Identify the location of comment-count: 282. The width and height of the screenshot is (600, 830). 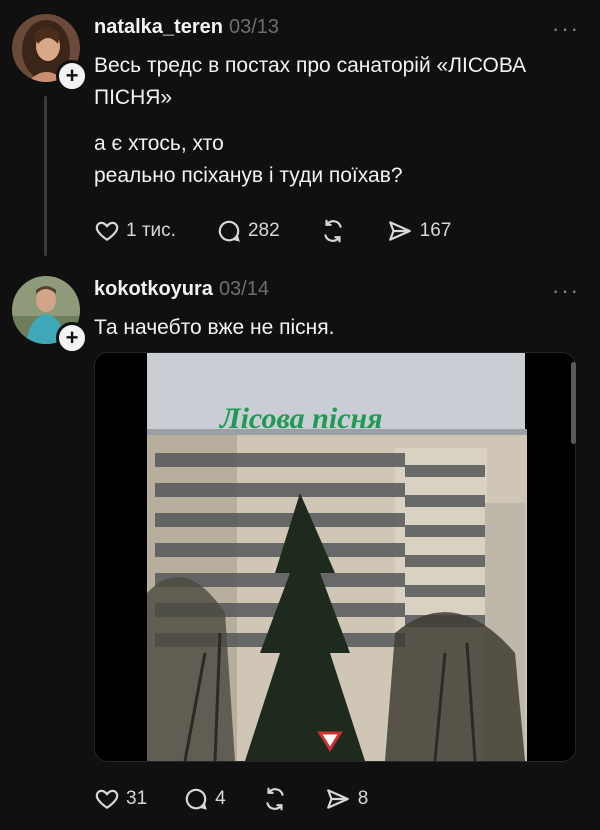
(263, 230).